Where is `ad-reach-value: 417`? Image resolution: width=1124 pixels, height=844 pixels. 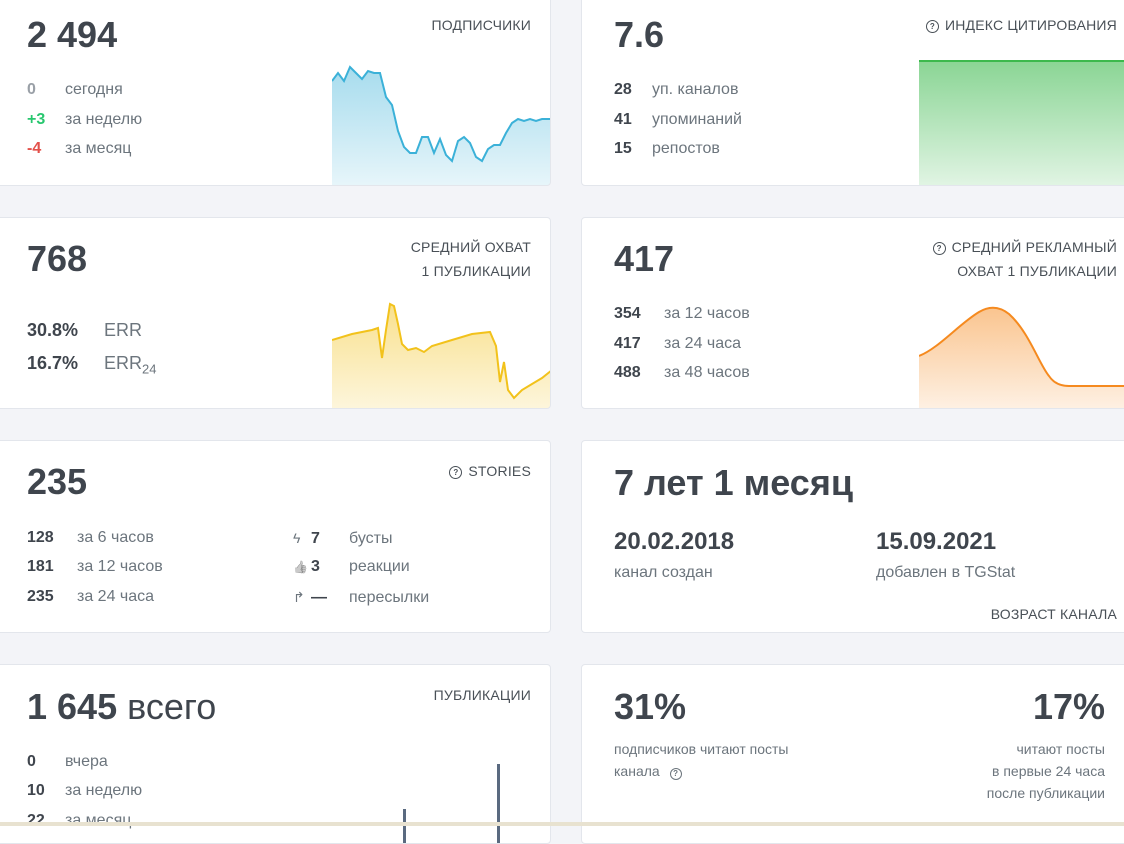 ad-reach-value: 417 is located at coordinates (644, 258).